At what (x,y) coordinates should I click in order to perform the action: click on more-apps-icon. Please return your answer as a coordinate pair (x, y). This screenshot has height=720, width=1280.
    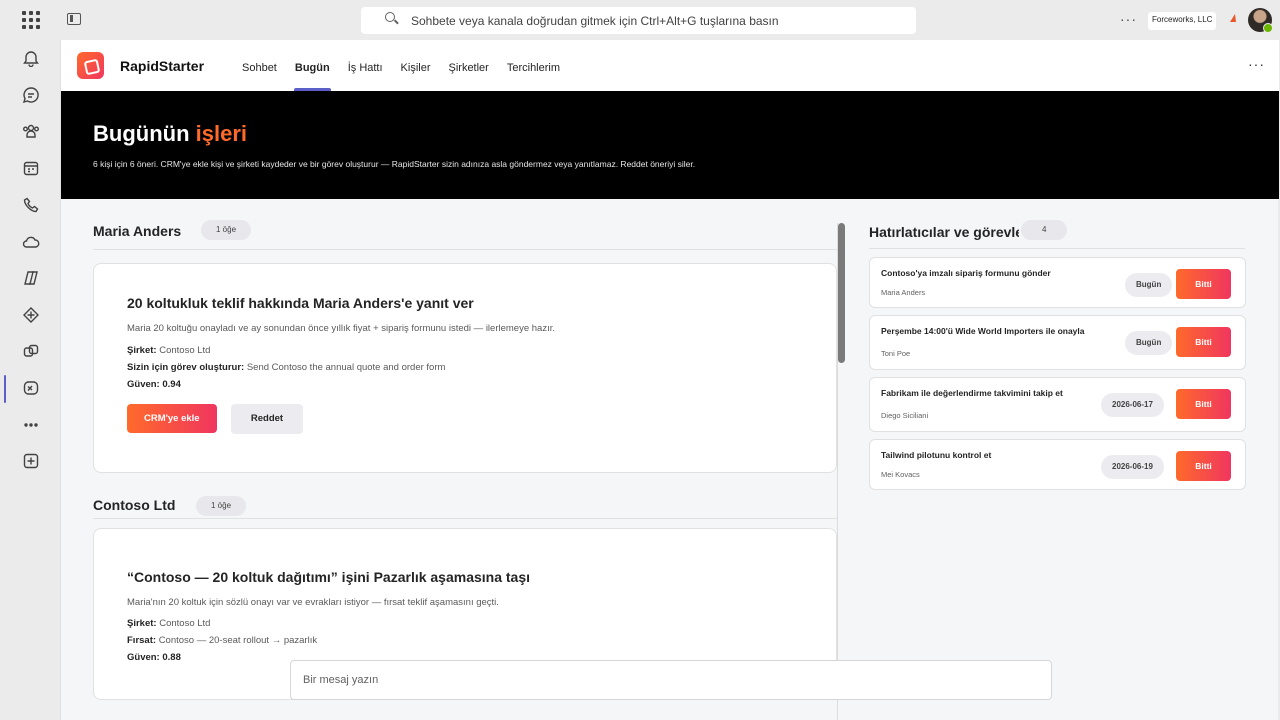
    Looking at the image, I should click on (31, 425).